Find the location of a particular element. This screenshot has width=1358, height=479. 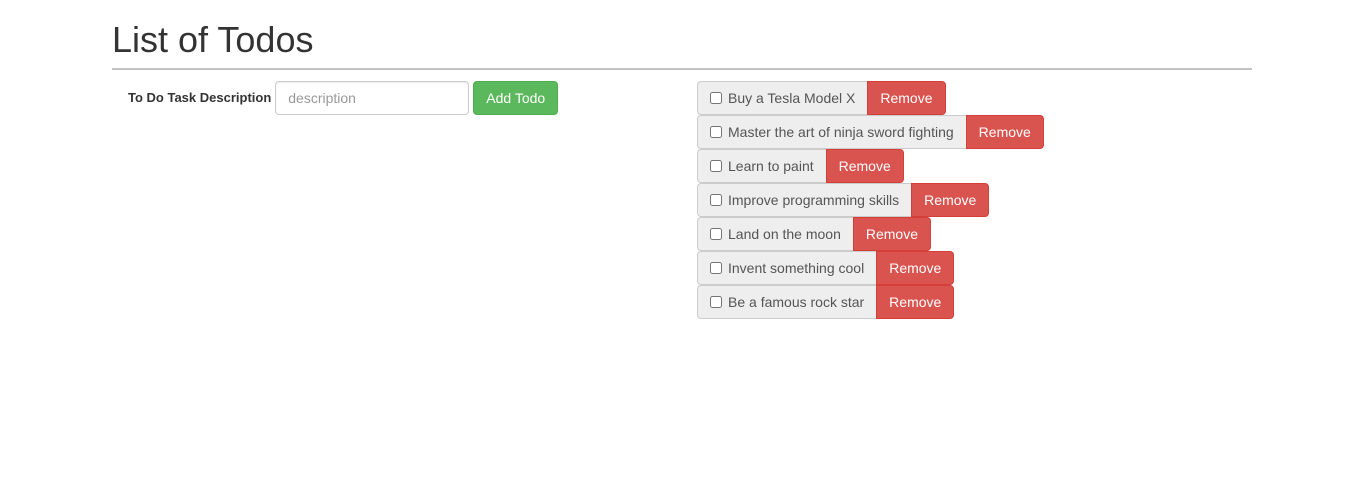

todo-text: Buy a Tesla Model X is located at coordinates (792, 98).